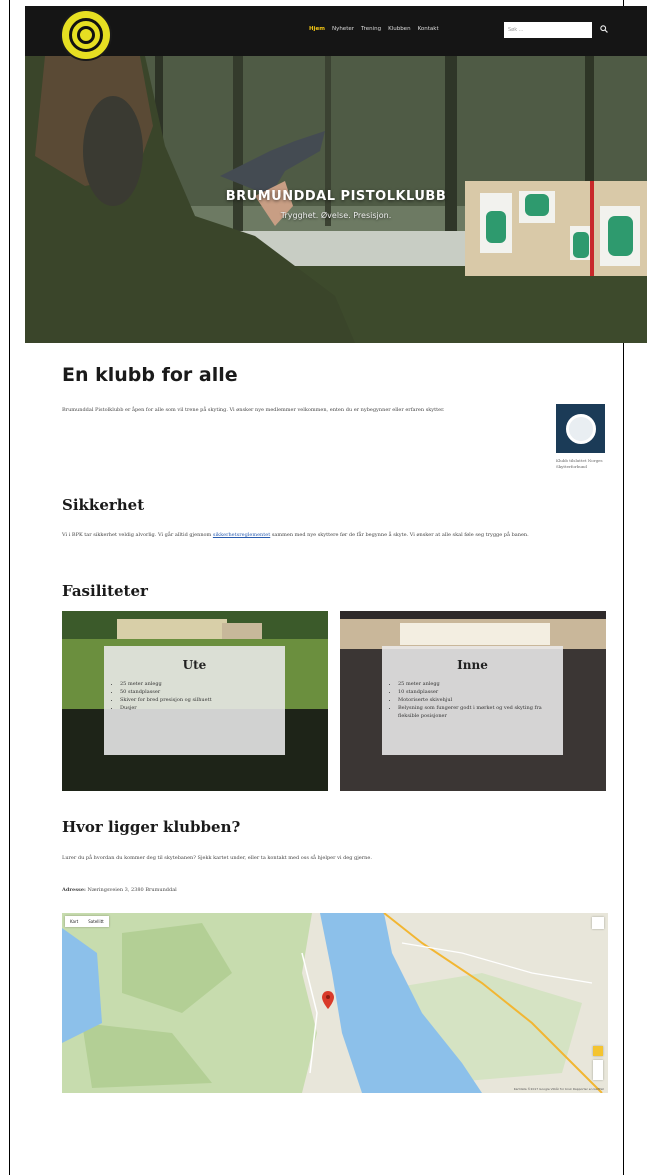  I want to click on target-icon, so click(86, 35).